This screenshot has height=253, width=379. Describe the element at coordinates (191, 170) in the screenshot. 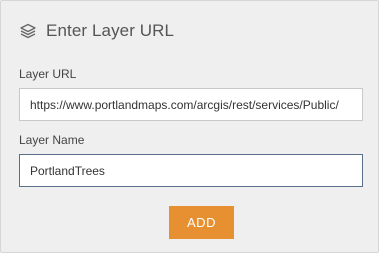

I see `layer-name-input` at that location.